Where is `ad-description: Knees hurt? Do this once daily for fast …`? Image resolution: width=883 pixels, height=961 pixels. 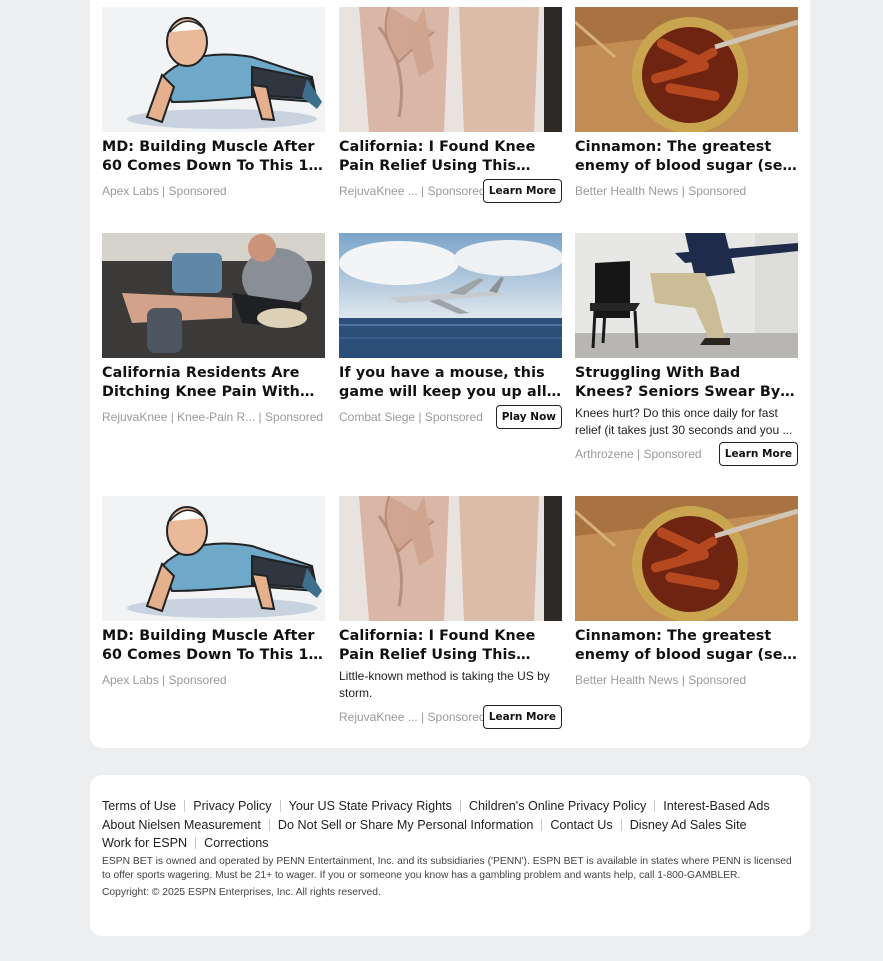
ad-description: Knees hurt? Do this once daily for fast … is located at coordinates (684, 421).